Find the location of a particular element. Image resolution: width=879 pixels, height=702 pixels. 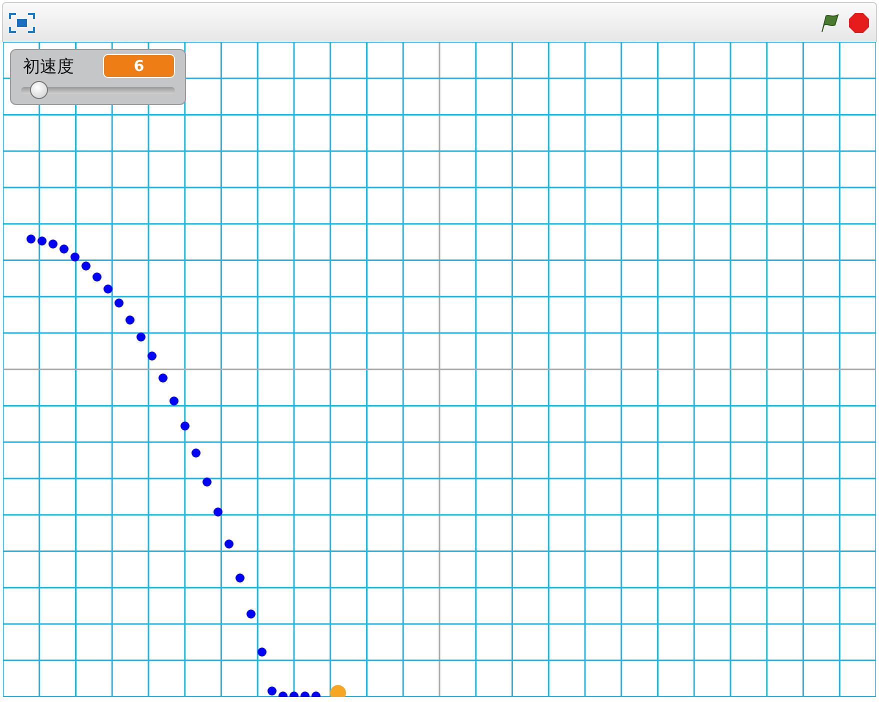

slider is located at coordinates (98, 90).